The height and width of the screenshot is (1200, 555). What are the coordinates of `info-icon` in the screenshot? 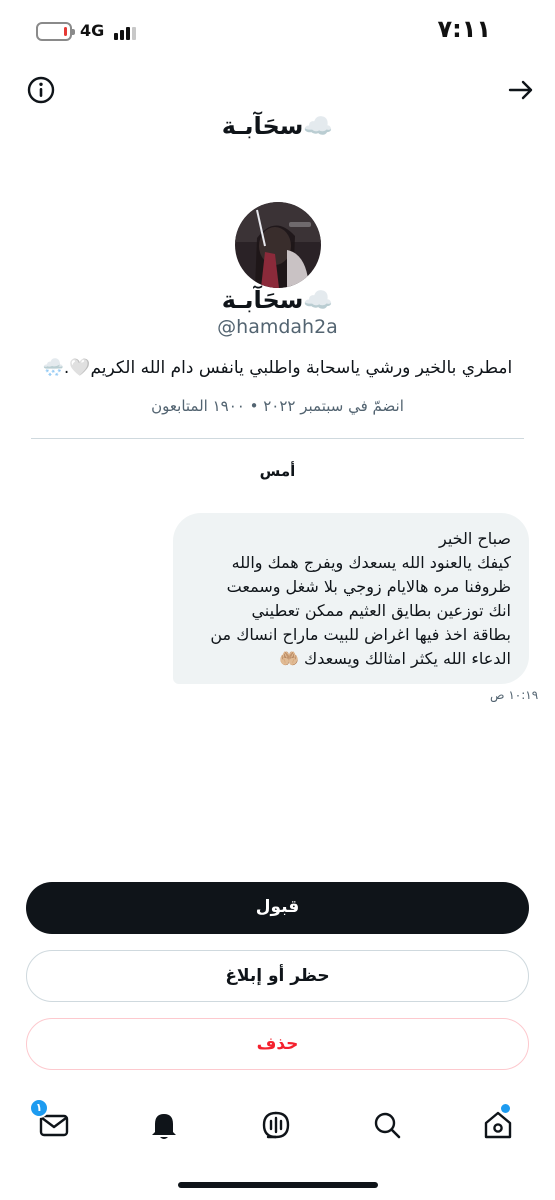 It's located at (41, 90).